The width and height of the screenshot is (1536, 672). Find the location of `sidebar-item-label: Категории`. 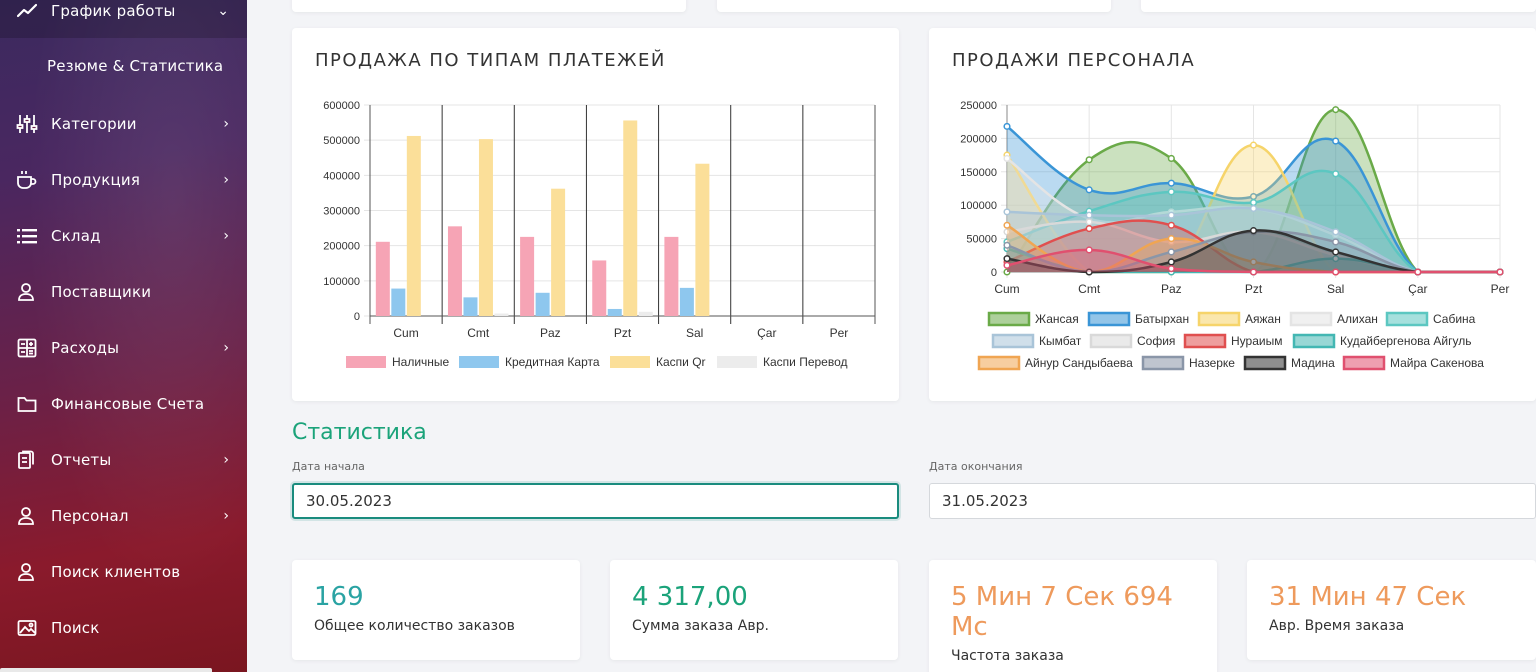

sidebar-item-label: Категории is located at coordinates (94, 124).